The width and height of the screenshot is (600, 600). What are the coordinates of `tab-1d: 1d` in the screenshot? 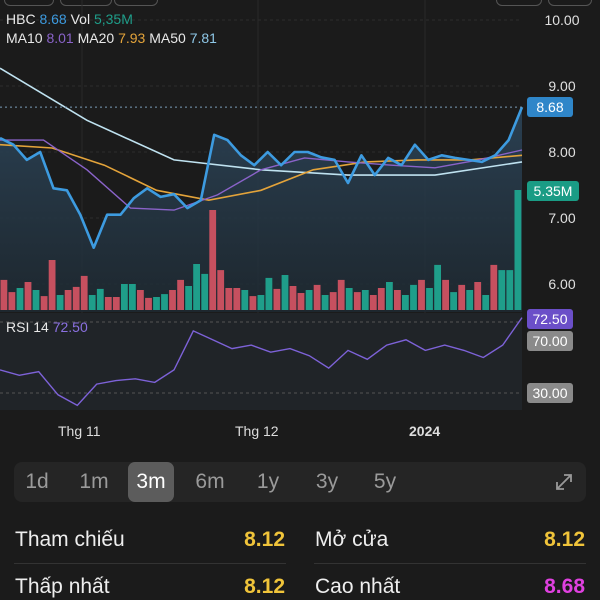 It's located at (37, 482).